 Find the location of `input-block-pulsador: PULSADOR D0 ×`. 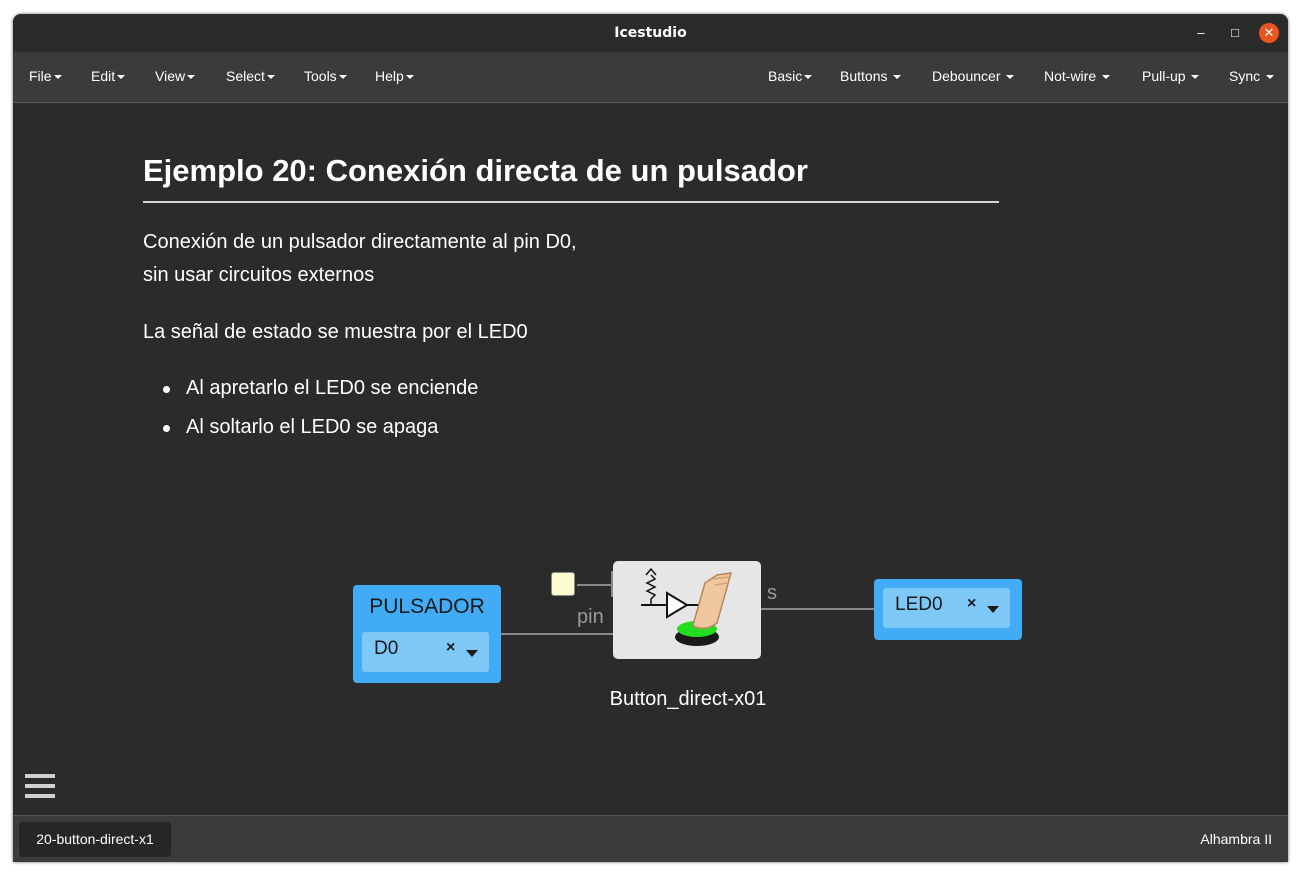

input-block-pulsador: PULSADOR D0 × is located at coordinates (427, 634).